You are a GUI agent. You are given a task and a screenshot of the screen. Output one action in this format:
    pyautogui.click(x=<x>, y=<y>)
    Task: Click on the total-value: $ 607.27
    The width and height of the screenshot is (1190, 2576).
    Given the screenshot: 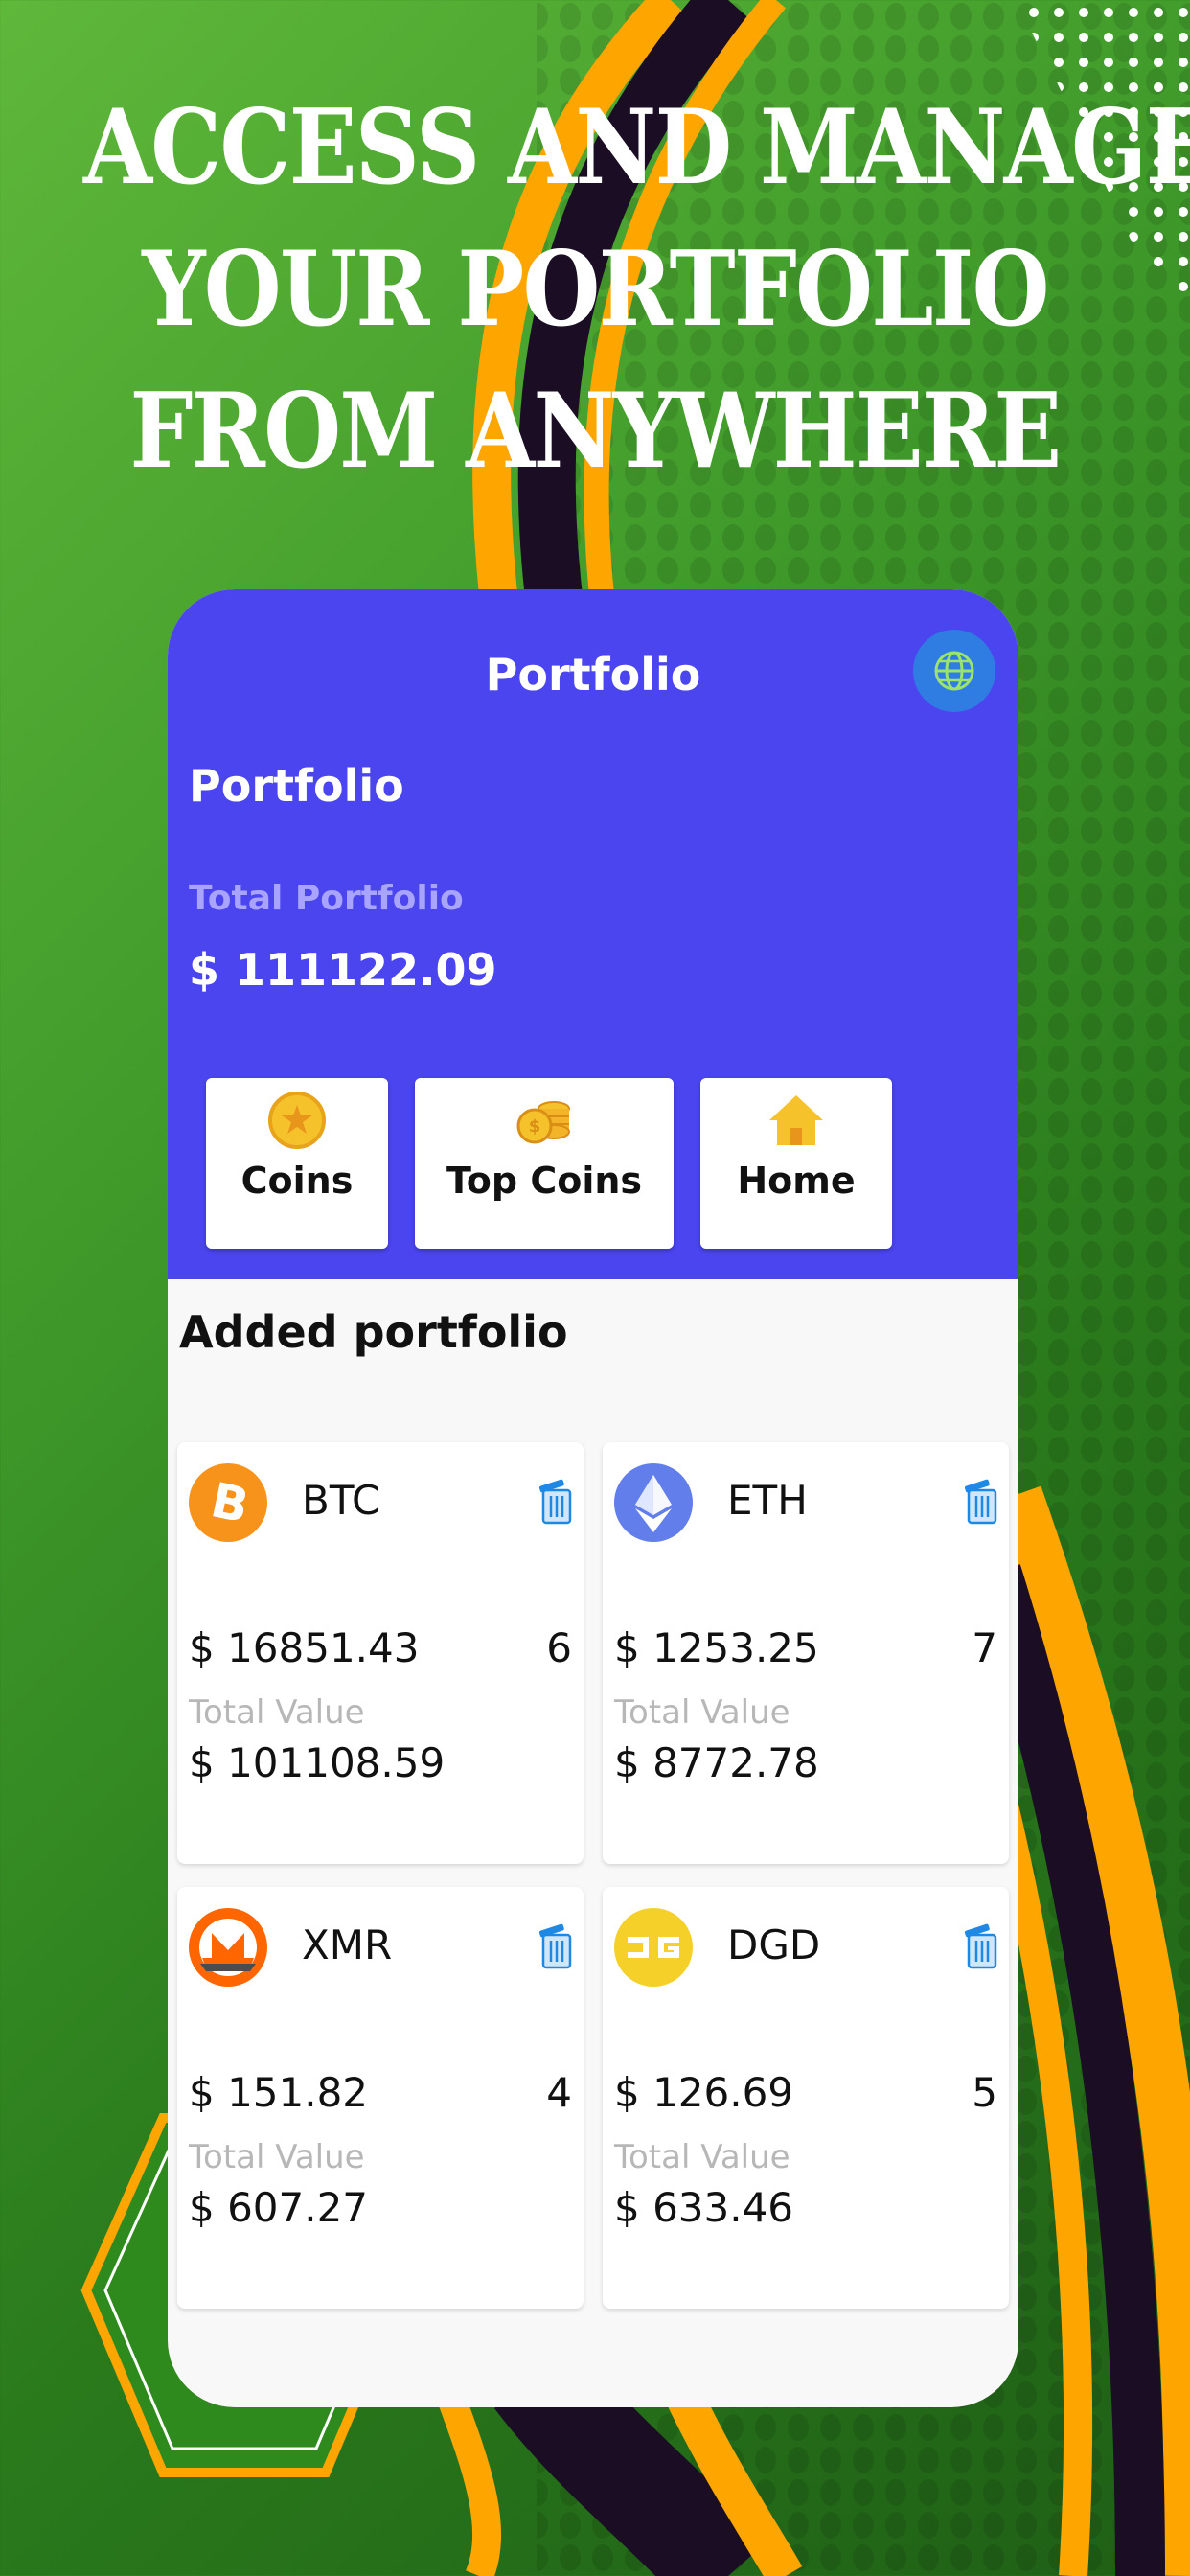 What is the action you would take?
    pyautogui.click(x=279, y=2207)
    